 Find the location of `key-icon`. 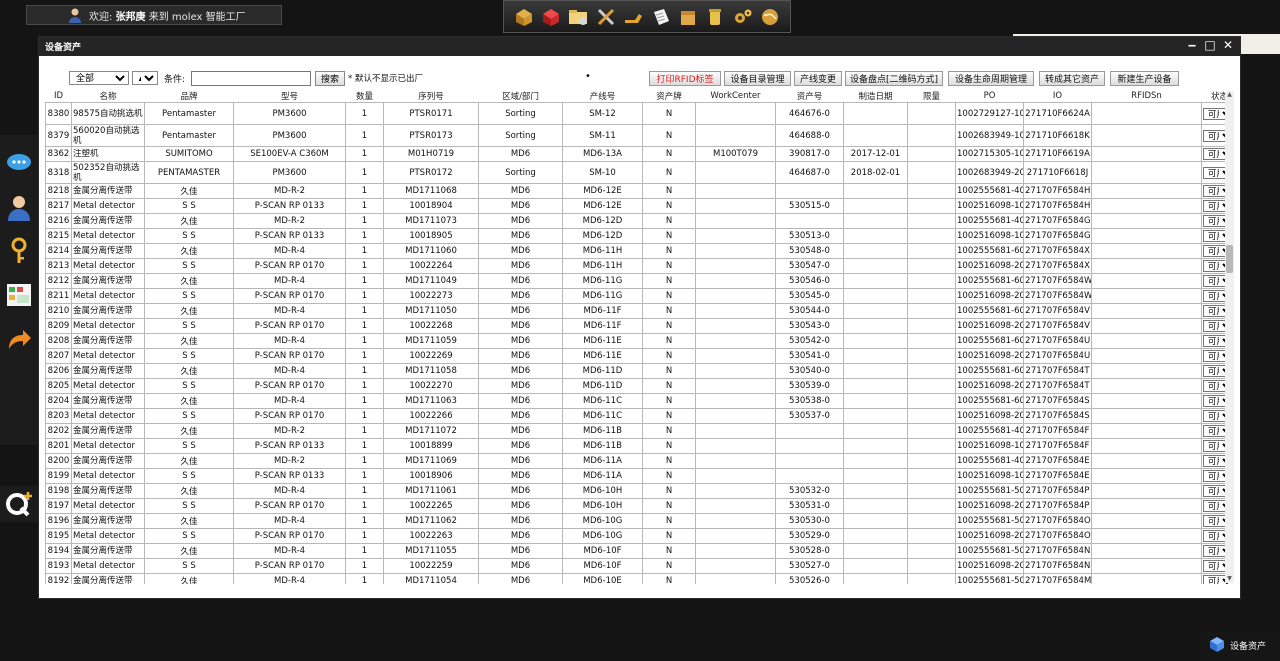

key-icon is located at coordinates (19, 250).